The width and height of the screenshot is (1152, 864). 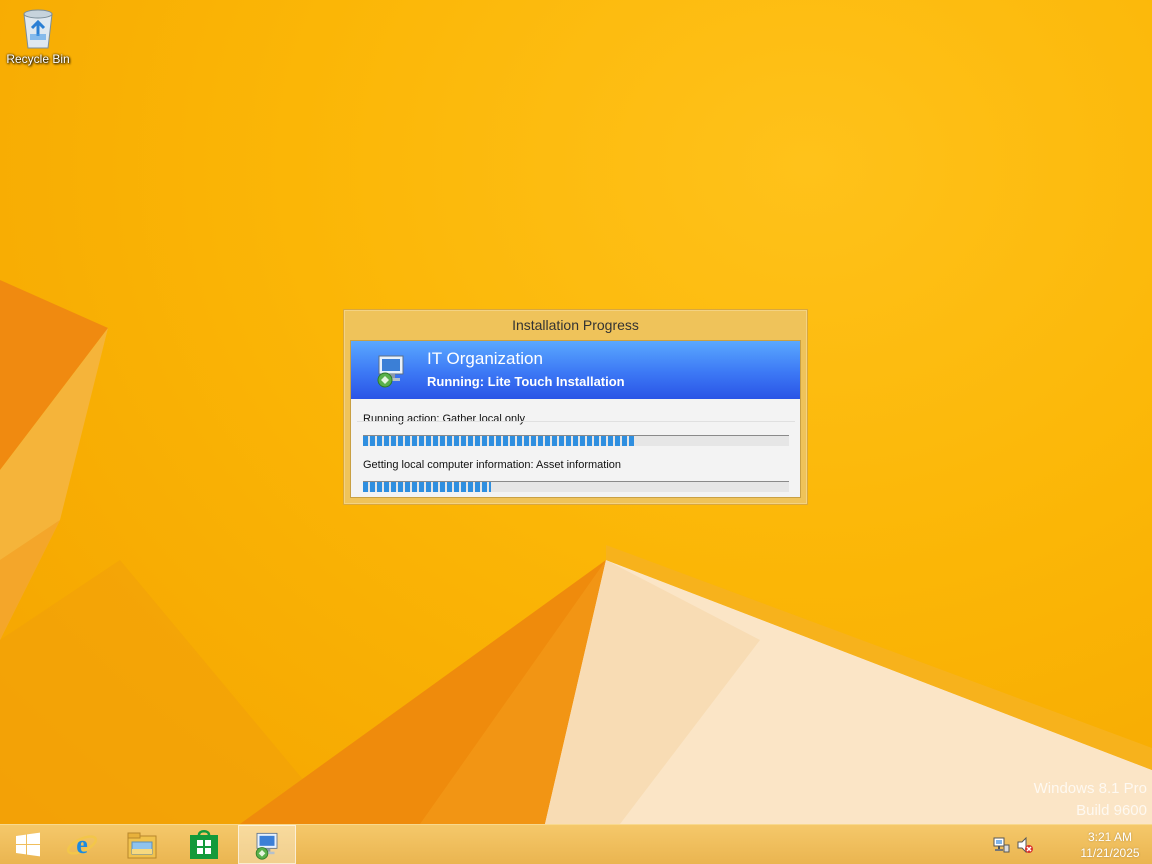 I want to click on start-button, so click(x=28, y=844).